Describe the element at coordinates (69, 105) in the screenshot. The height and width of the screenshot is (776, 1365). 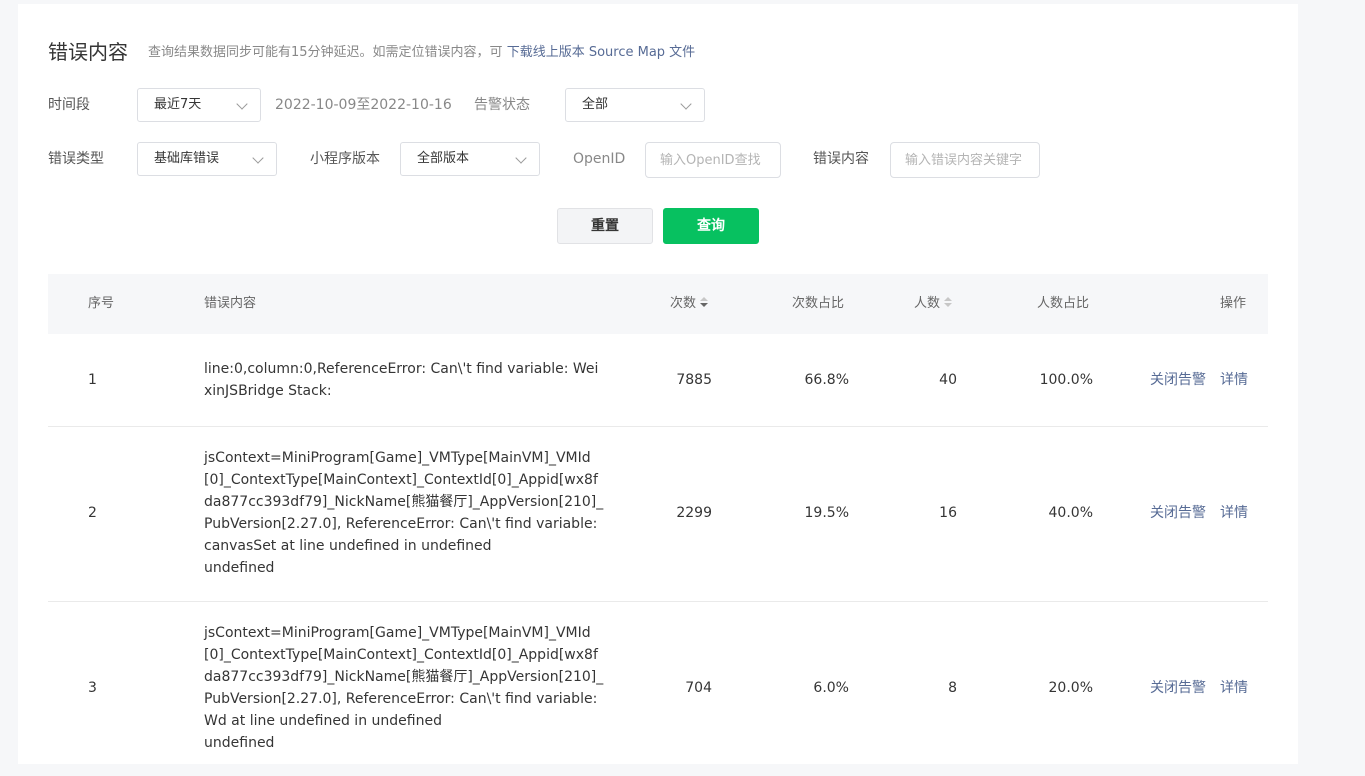
I see `time-range-label: 时间段` at that location.